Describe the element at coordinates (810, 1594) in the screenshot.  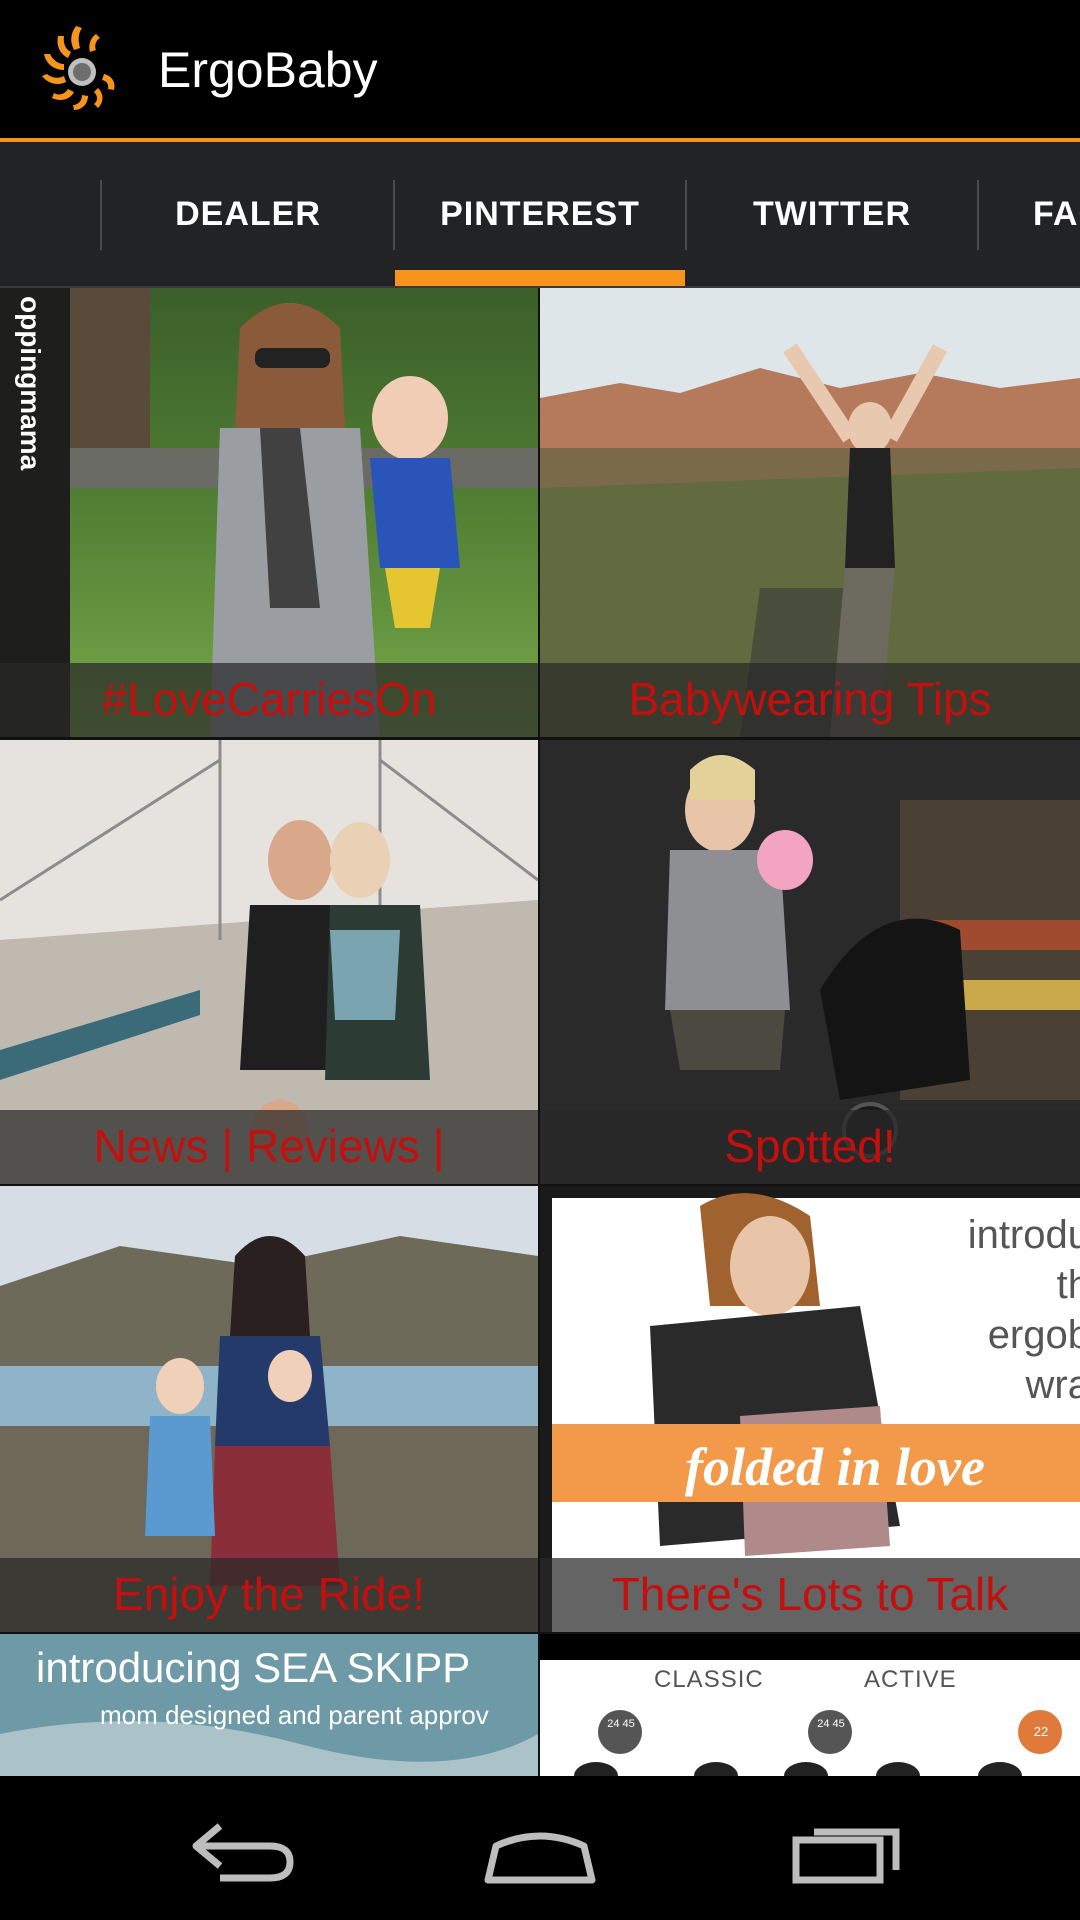
I see `pin-caption: There's Lots to Talk` at that location.